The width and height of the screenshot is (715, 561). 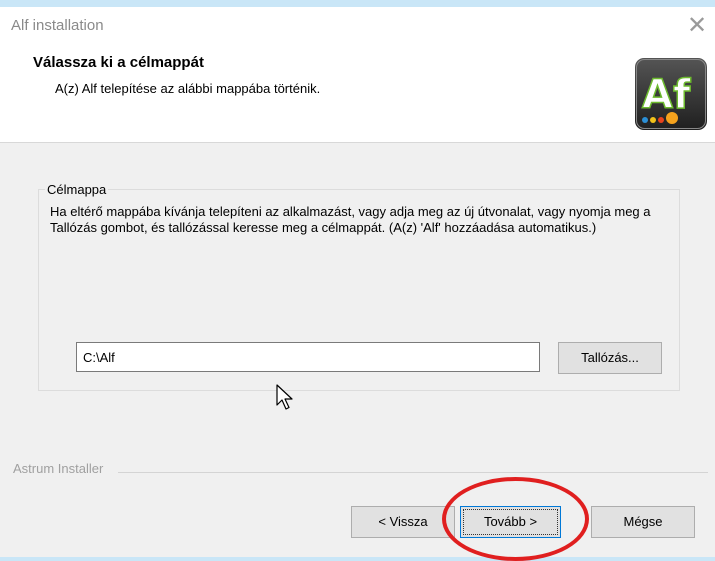 I want to click on alf-app-logo-icon: Af, so click(x=671, y=94).